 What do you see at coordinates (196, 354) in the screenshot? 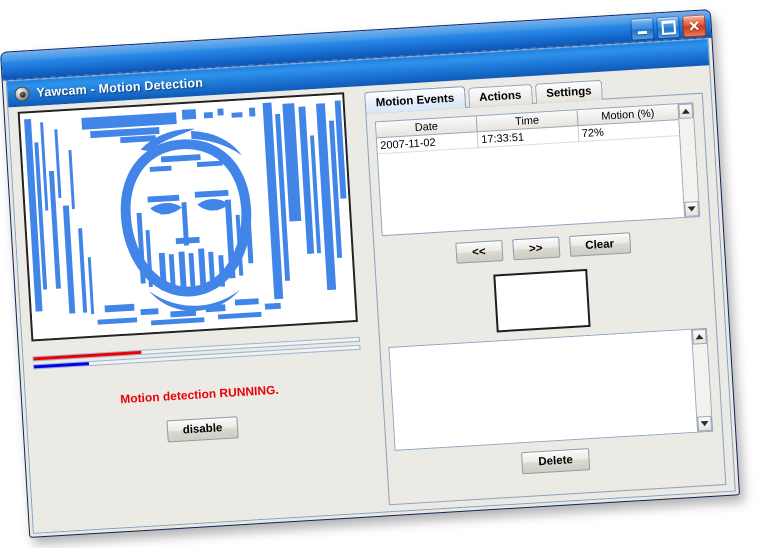
I see `level-bars` at bounding box center [196, 354].